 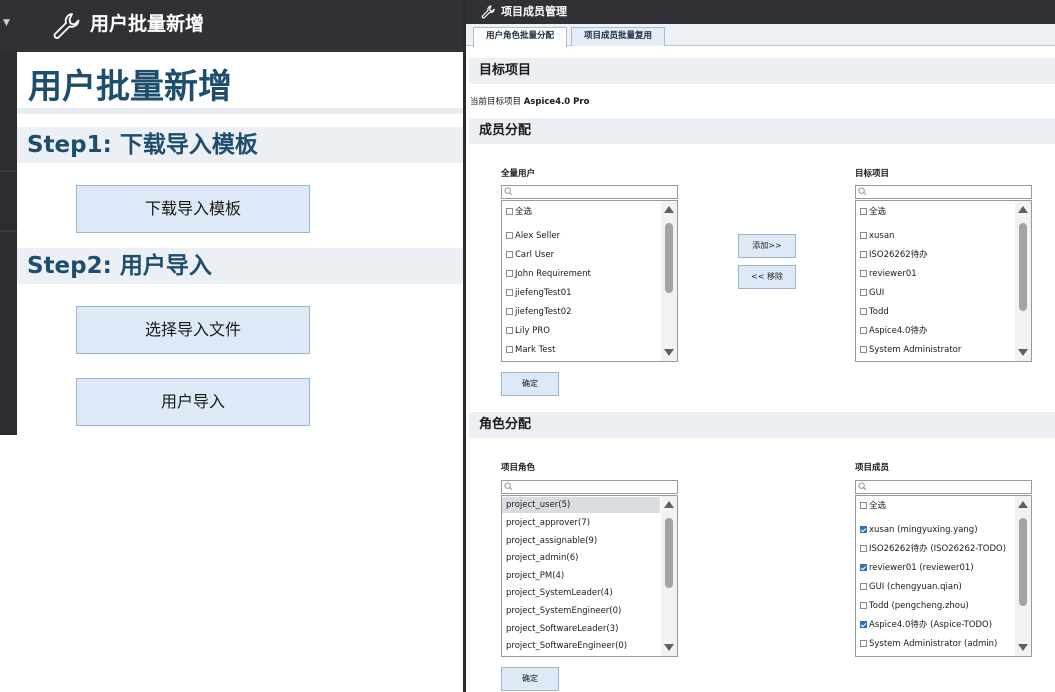 What do you see at coordinates (910, 350) in the screenshot?
I see `list-item: System Administrator` at bounding box center [910, 350].